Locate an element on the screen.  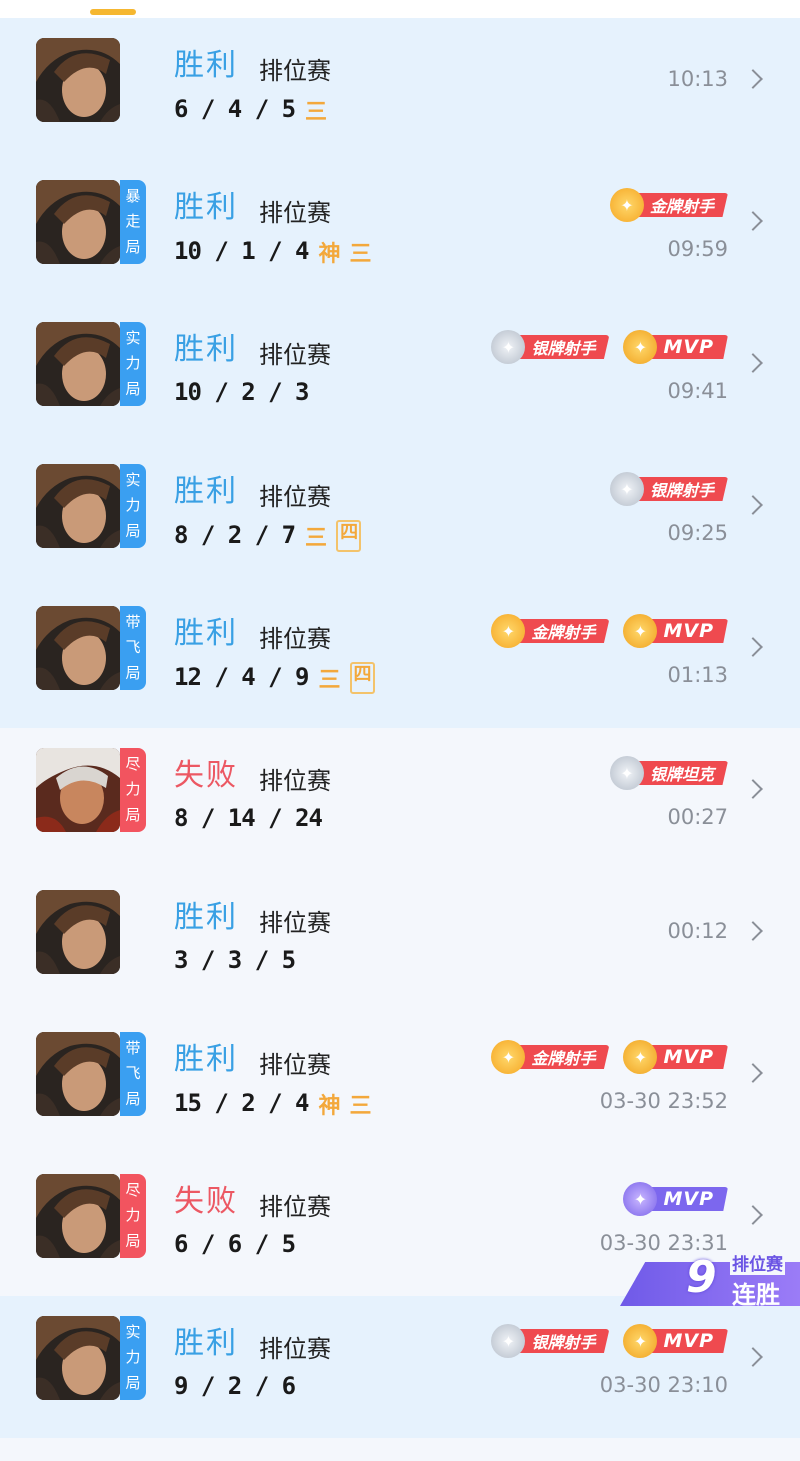
kda-line: 9 / 2 / 6 is located at coordinates (235, 1386).